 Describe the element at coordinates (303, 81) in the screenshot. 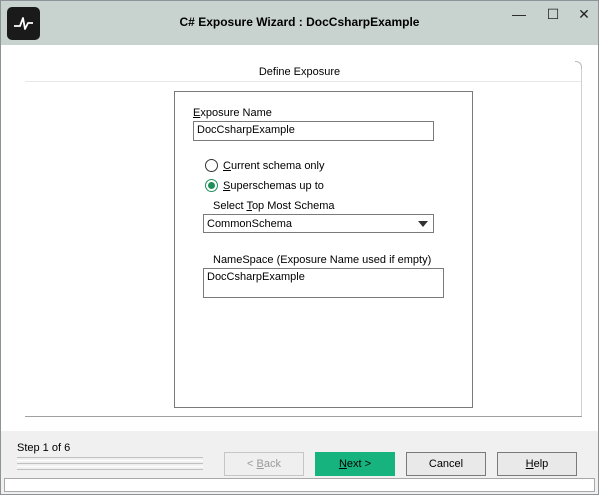

I see `header-divider` at that location.